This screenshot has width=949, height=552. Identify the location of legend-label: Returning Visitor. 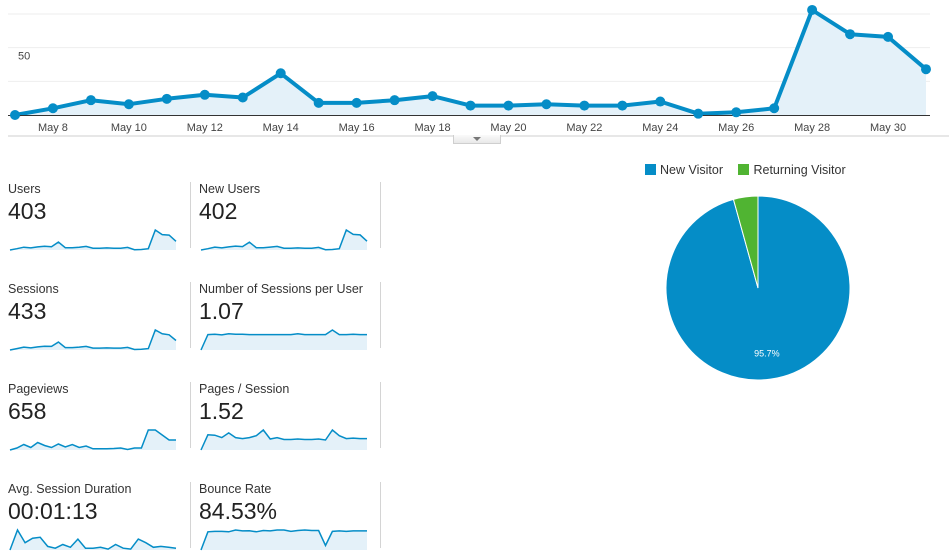
(799, 170).